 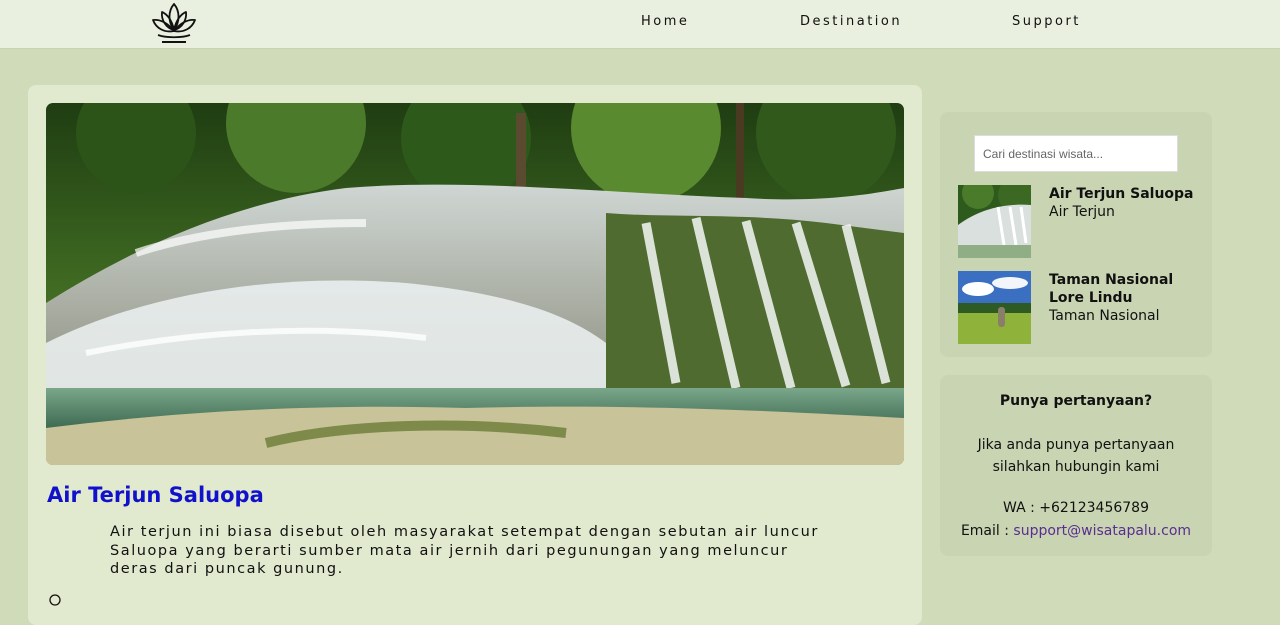 What do you see at coordinates (984, 531) in the screenshot?
I see `email-label: Email :` at bounding box center [984, 531].